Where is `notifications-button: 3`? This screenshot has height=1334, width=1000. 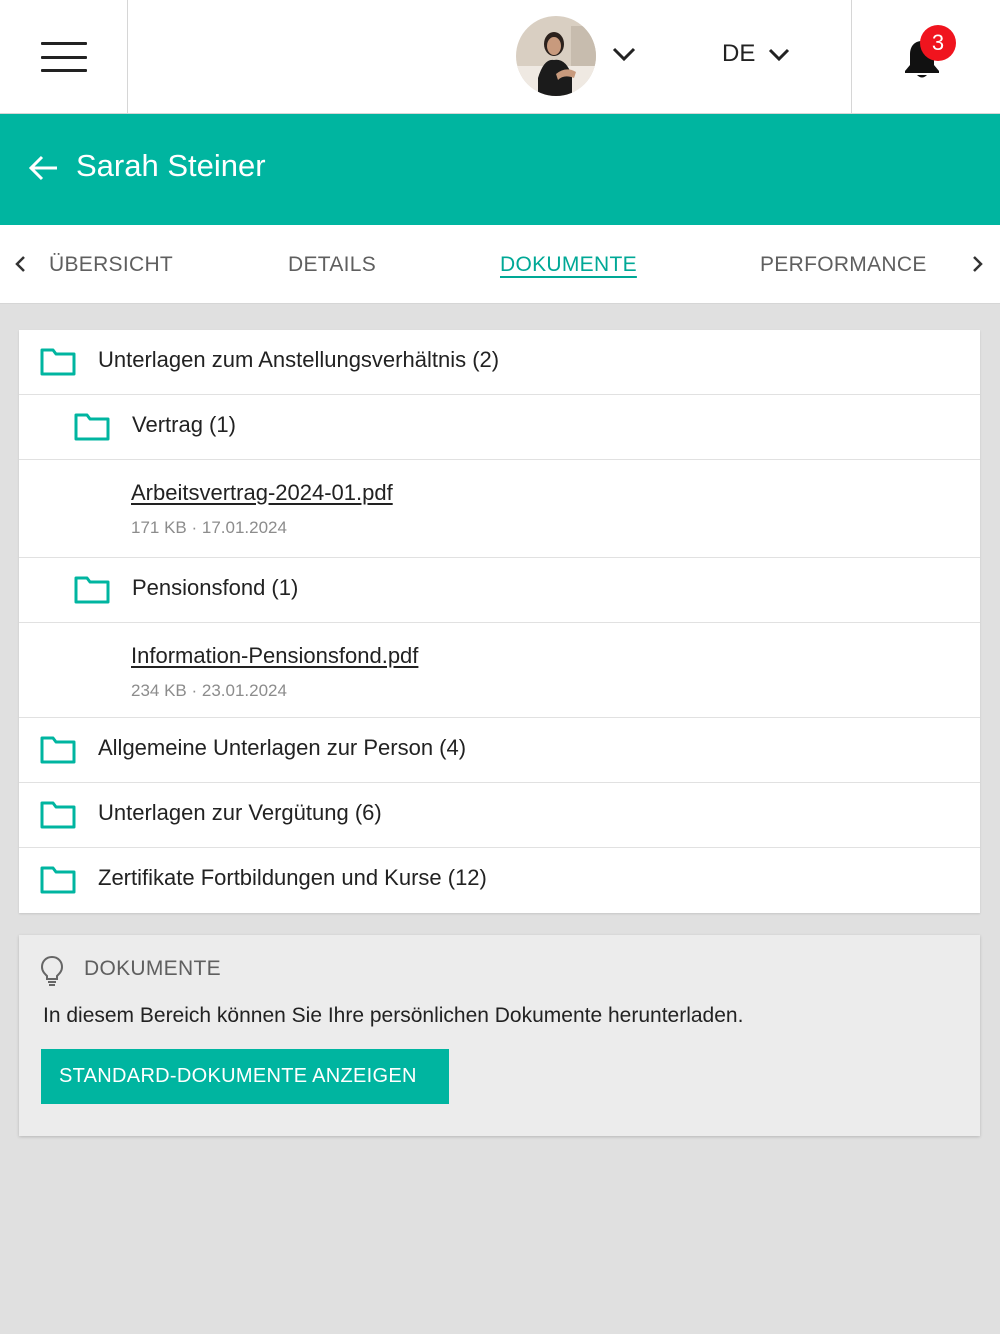
notifications-button: 3 is located at coordinates (925, 57).